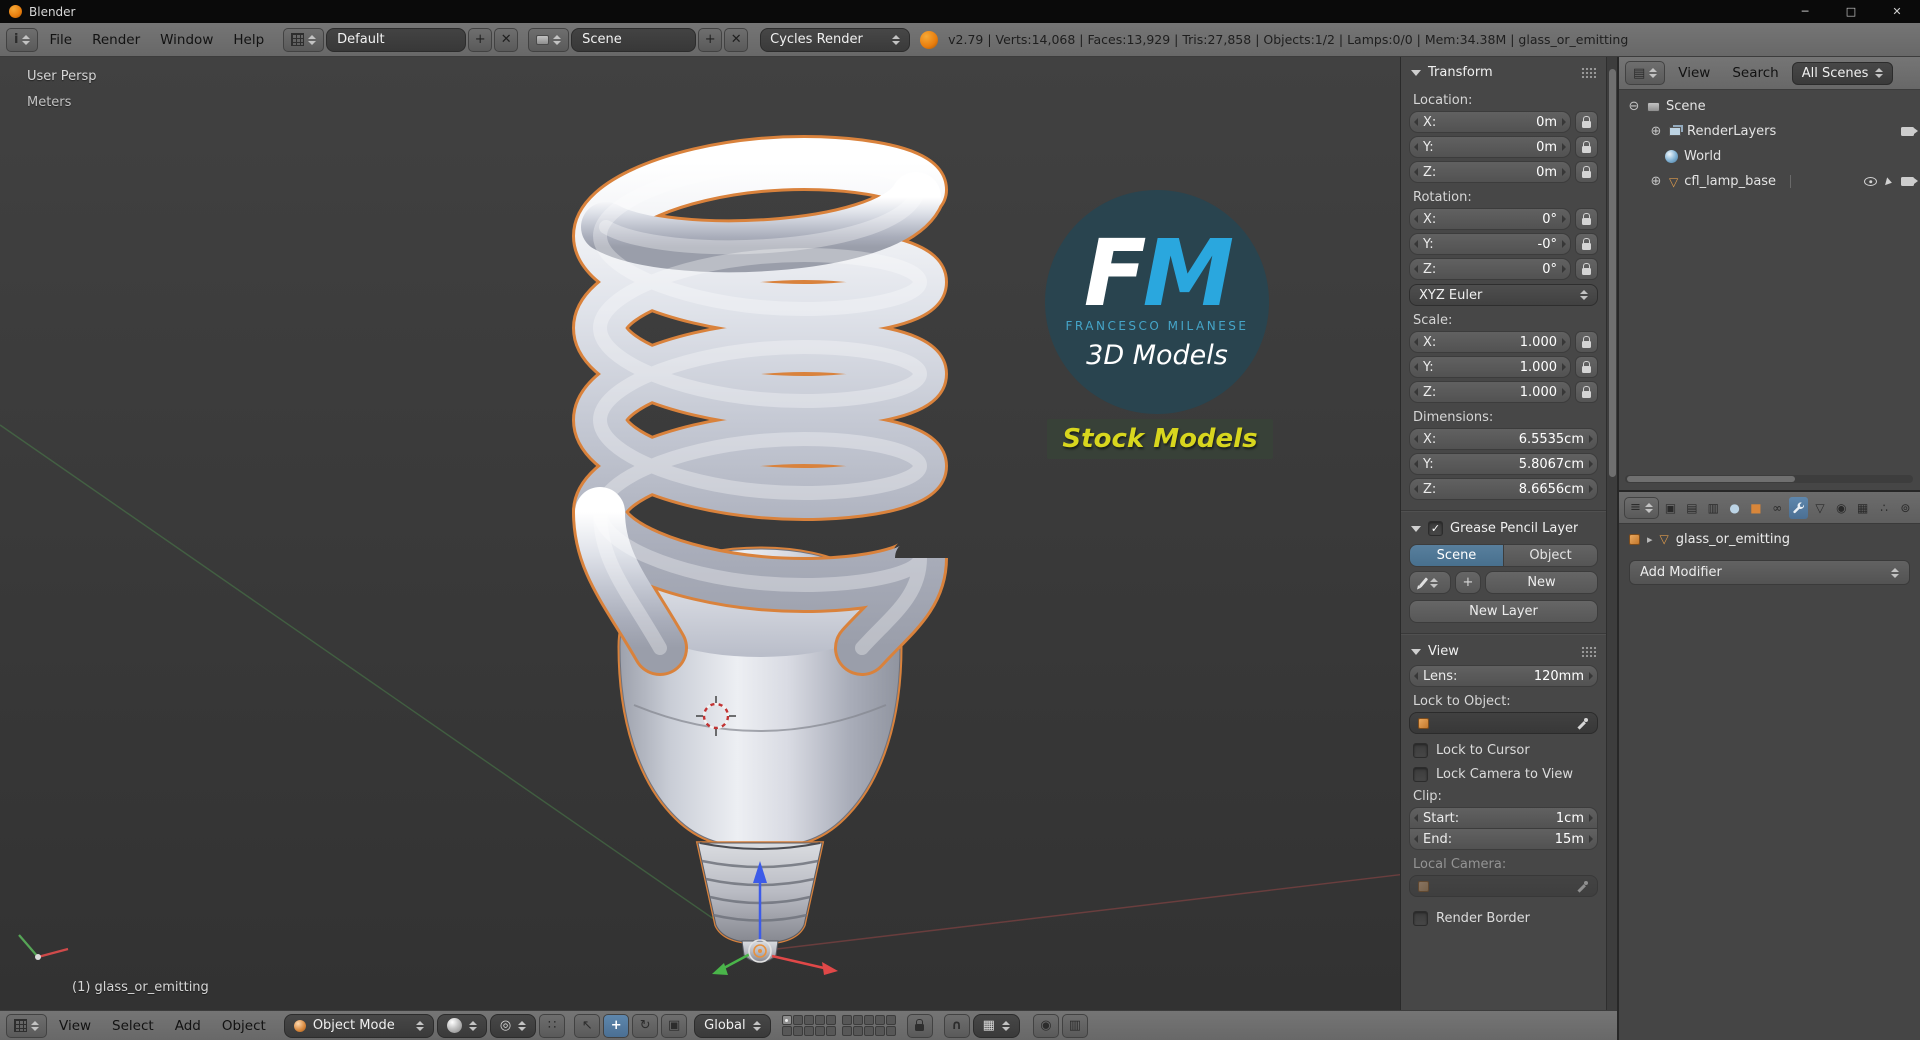 The height and width of the screenshot is (1040, 1920). What do you see at coordinates (736, 39) in the screenshot?
I see `unlink-scene-button: ✕` at bounding box center [736, 39].